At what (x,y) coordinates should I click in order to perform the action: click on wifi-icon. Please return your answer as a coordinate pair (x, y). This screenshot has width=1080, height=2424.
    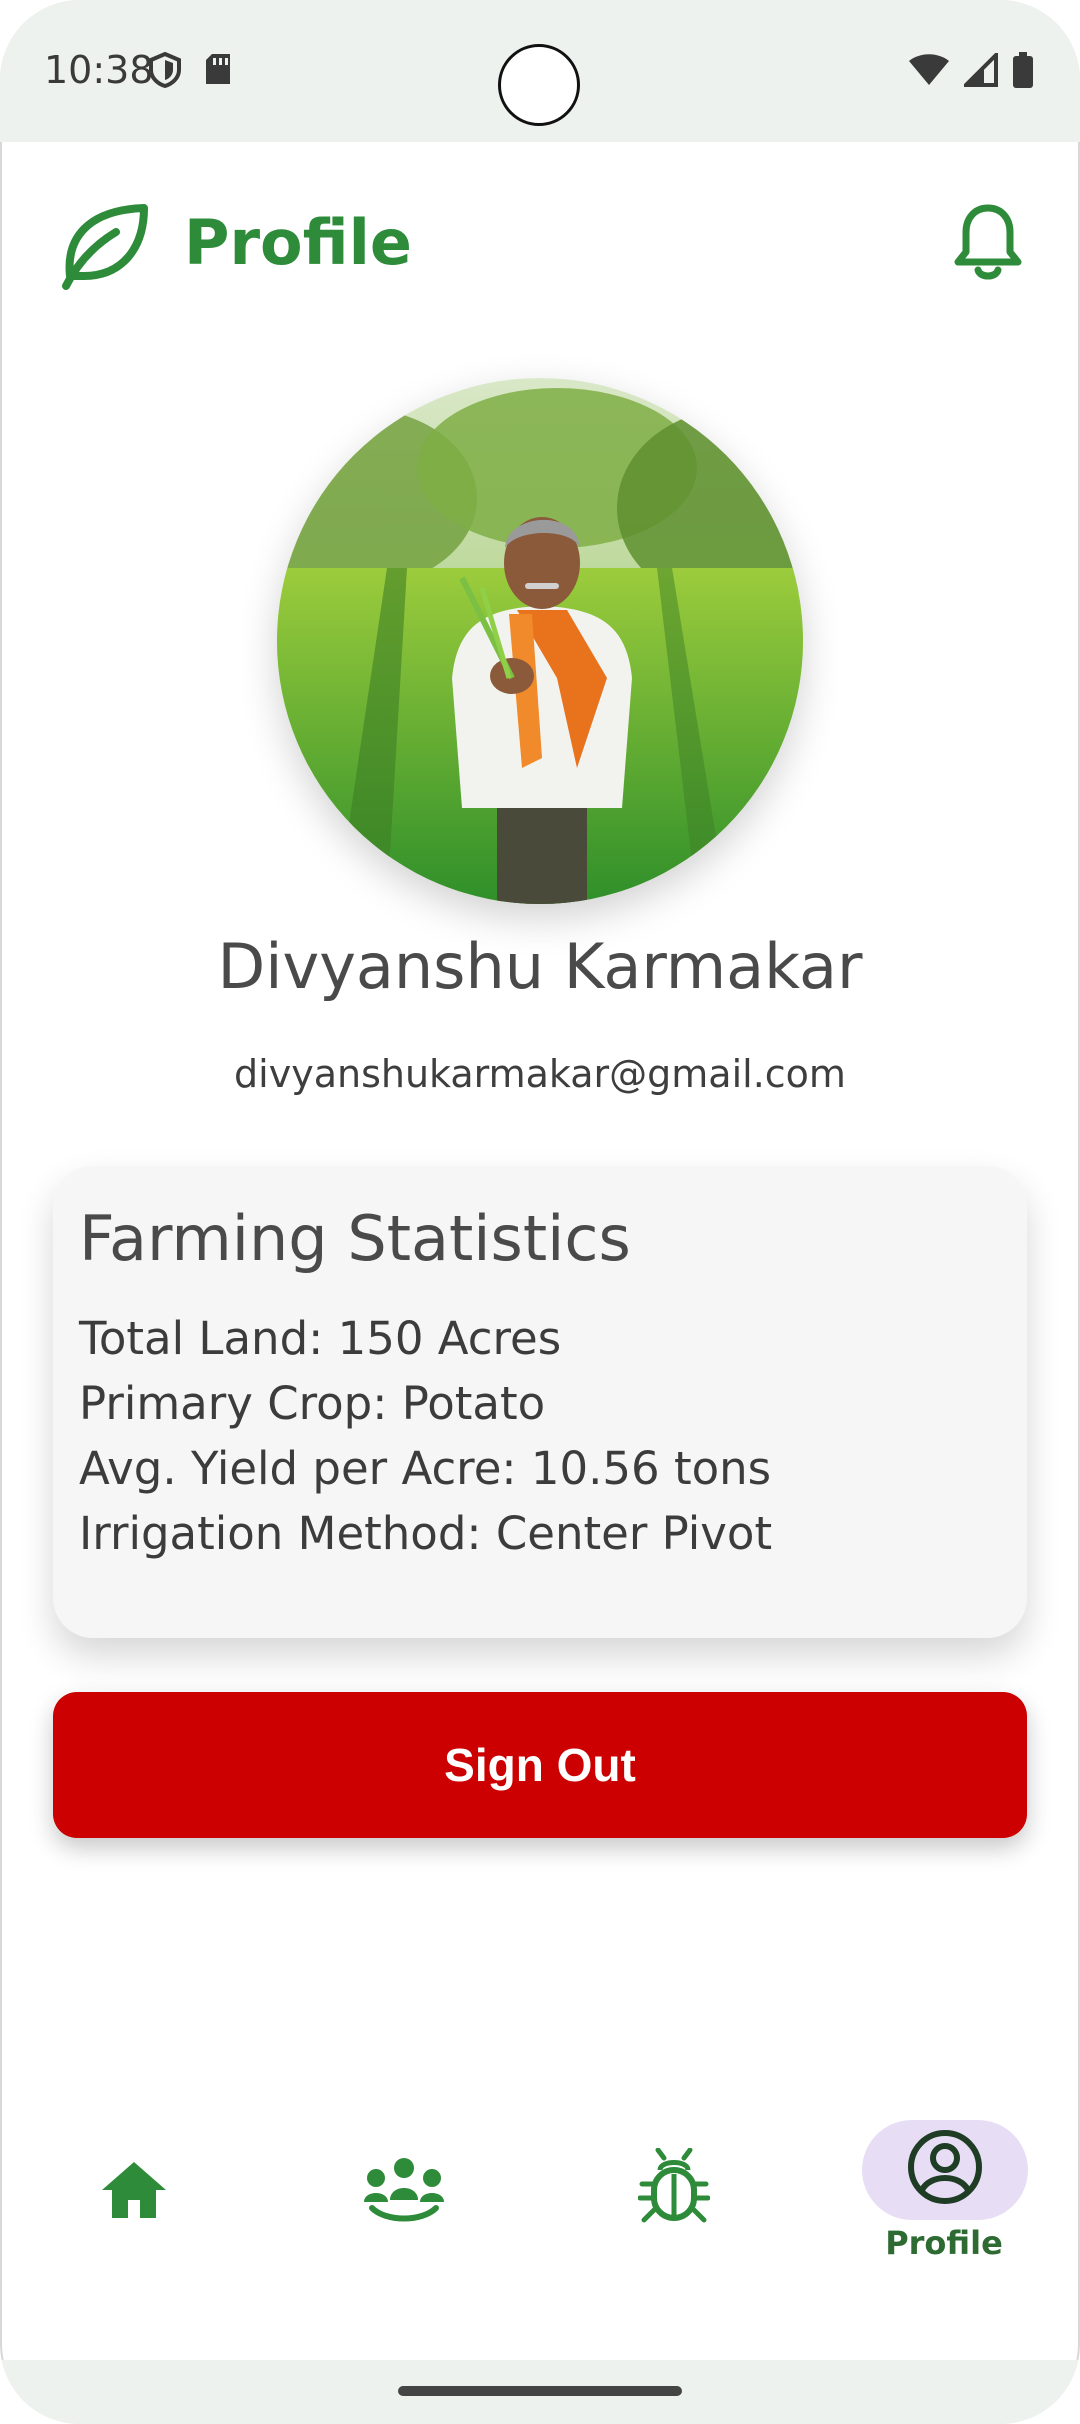
    Looking at the image, I should click on (929, 69).